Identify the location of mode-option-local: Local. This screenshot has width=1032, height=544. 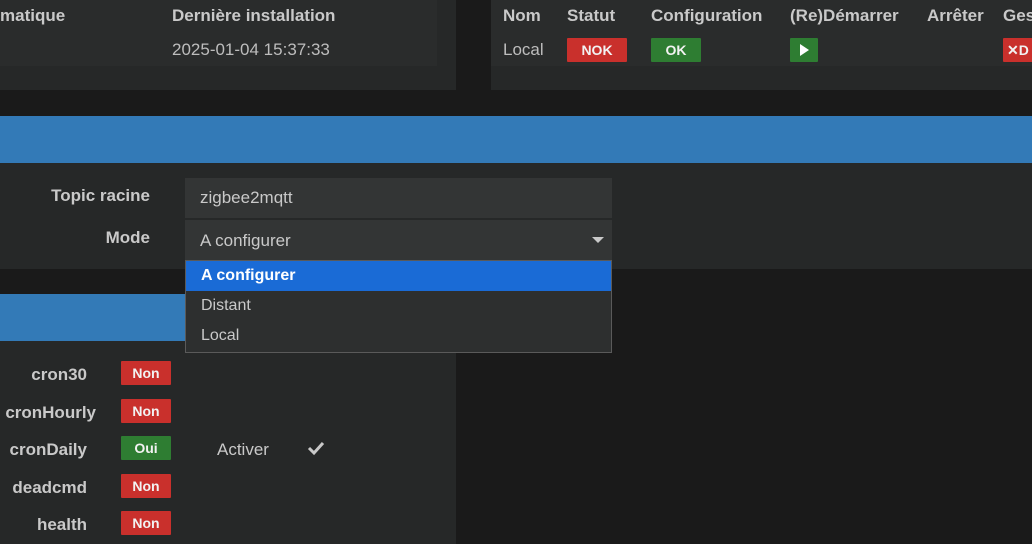
(398, 336).